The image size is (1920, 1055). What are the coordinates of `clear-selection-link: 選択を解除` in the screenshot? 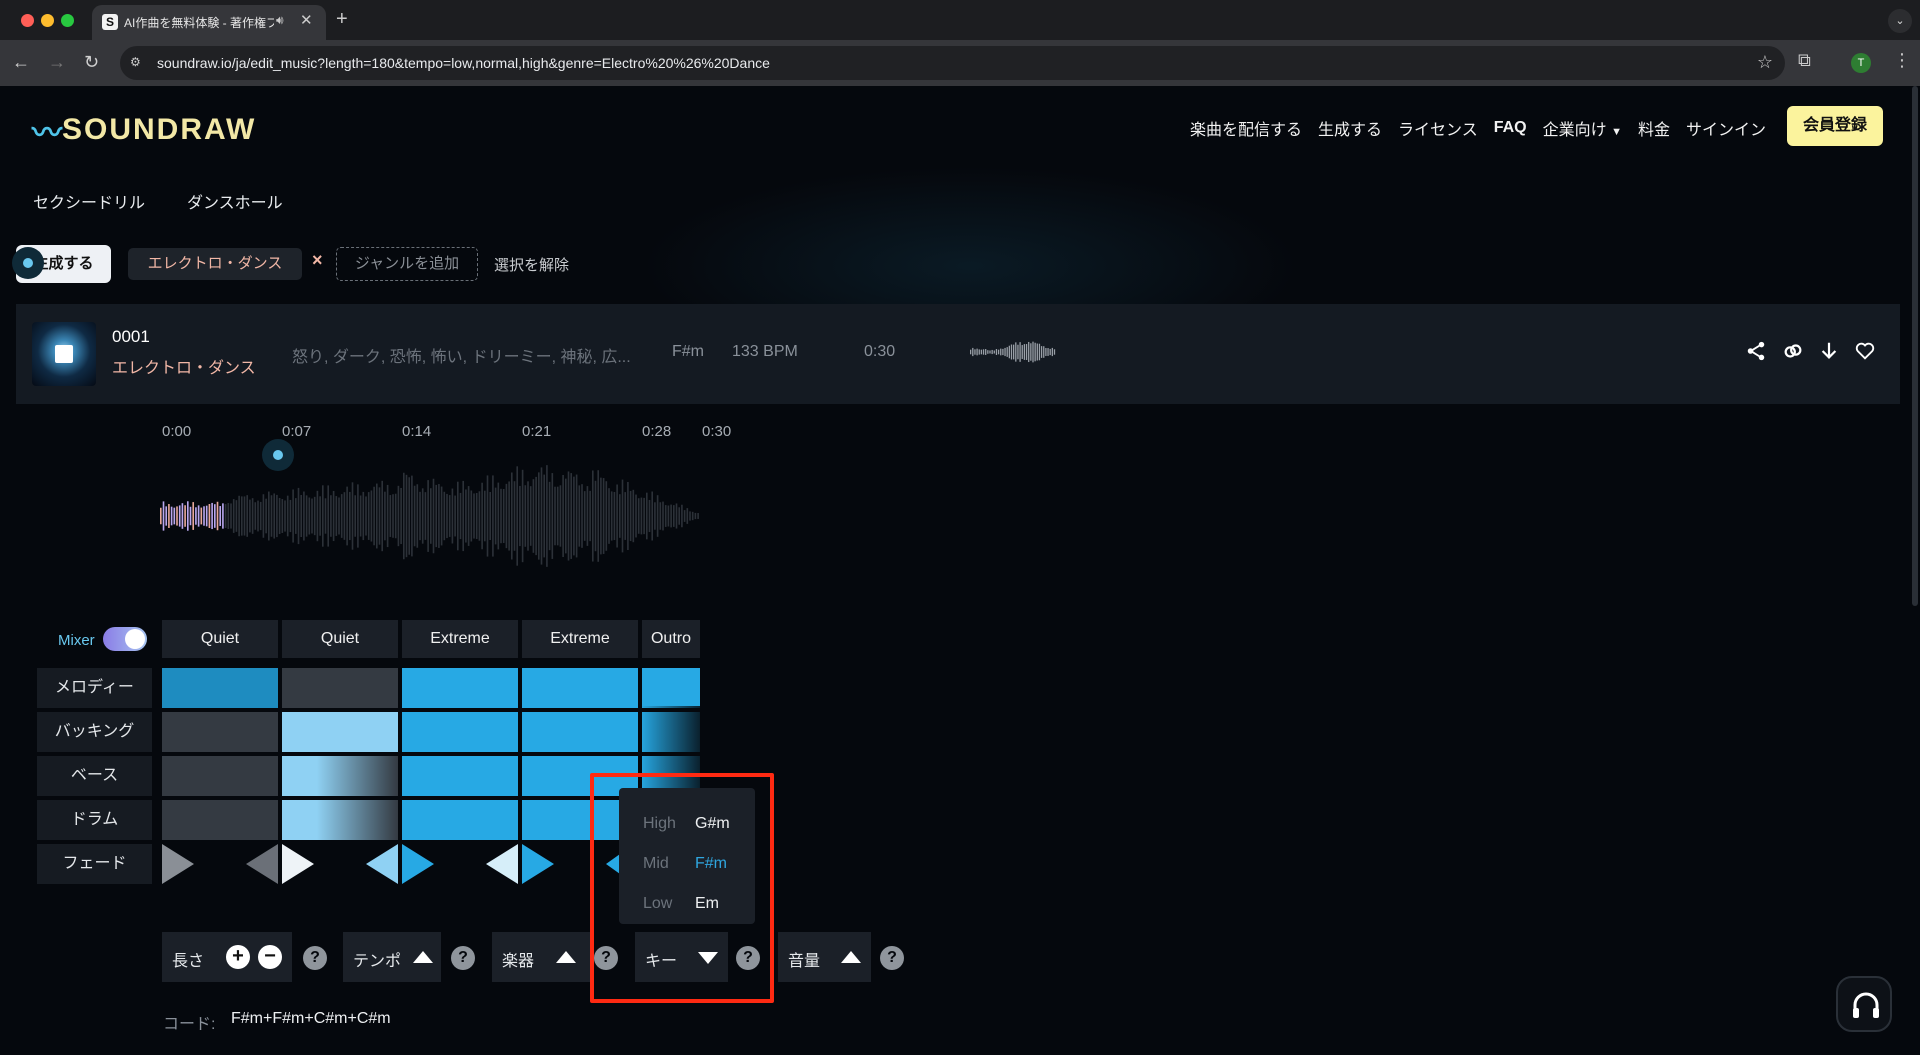 It's located at (531, 264).